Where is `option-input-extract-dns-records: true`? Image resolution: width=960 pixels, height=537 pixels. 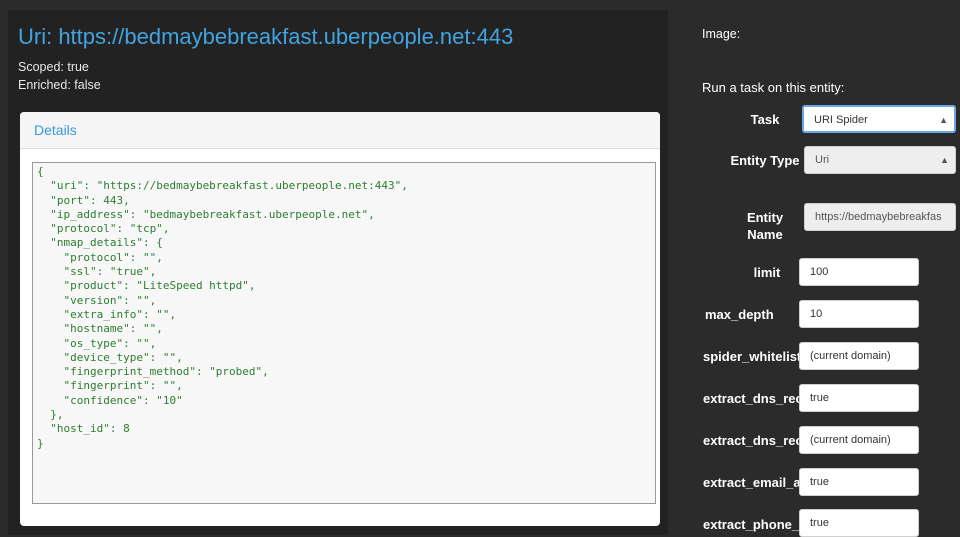
option-input-extract-dns-records: true is located at coordinates (859, 398).